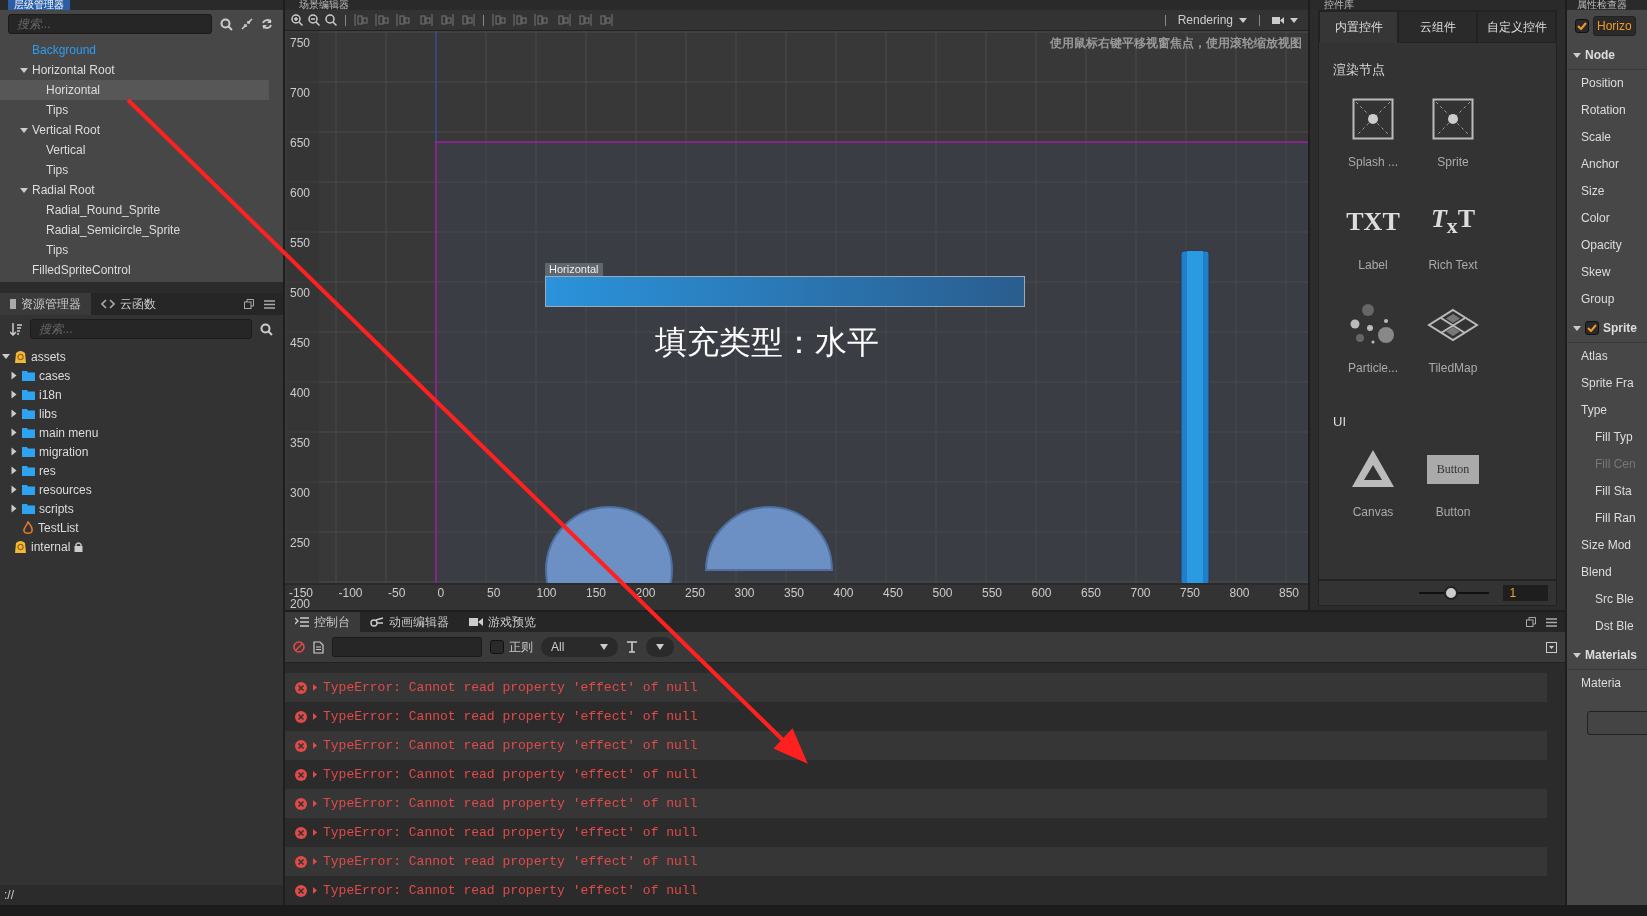 The width and height of the screenshot is (1647, 916). I want to click on panel-tab: 云函数, so click(128, 304).